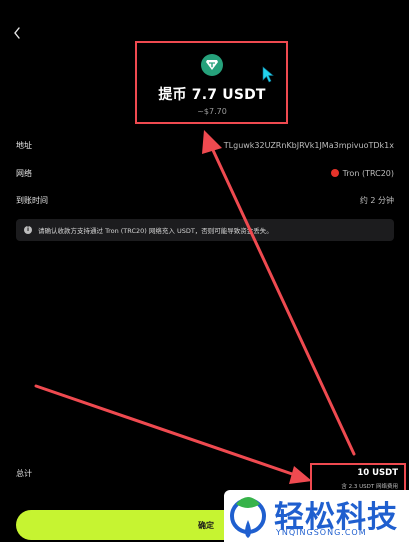 Image resolution: width=409 pixels, height=542 pixels. Describe the element at coordinates (28, 230) in the screenshot. I see `info-icon: i` at that location.